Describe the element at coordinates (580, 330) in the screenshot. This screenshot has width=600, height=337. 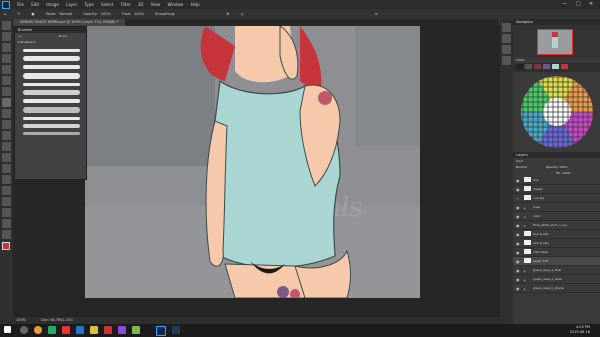
I see `system-clock: 4:03 PM 2019-06-18` at that location.